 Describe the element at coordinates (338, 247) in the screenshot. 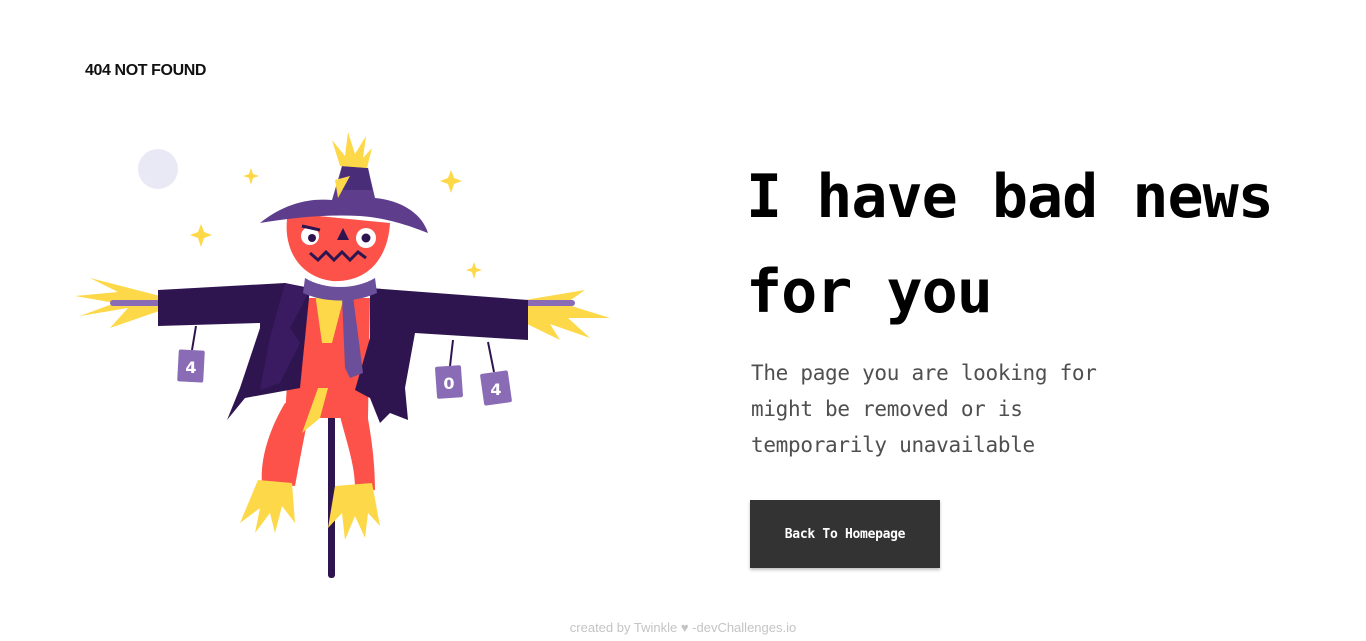

I see `pumpkin-head` at that location.